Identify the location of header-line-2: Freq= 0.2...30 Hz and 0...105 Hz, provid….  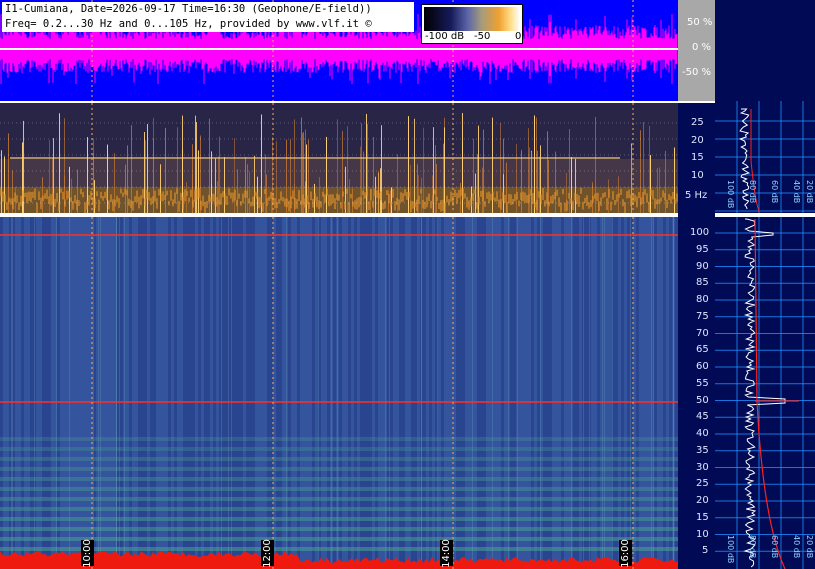
(188, 24).